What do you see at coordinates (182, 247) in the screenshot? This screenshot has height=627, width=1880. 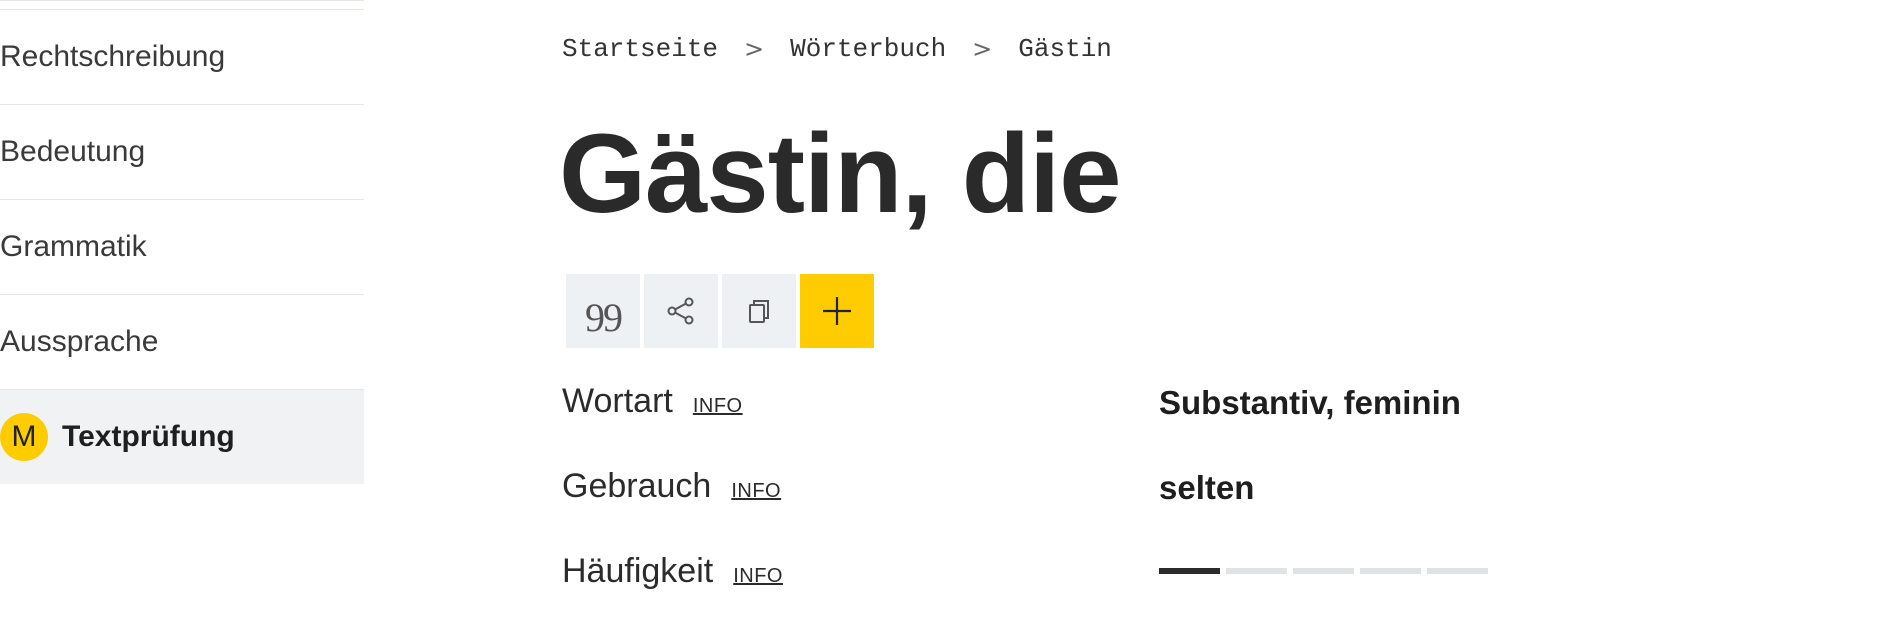 I see `sidebar-item-grammatik: Grammatik` at bounding box center [182, 247].